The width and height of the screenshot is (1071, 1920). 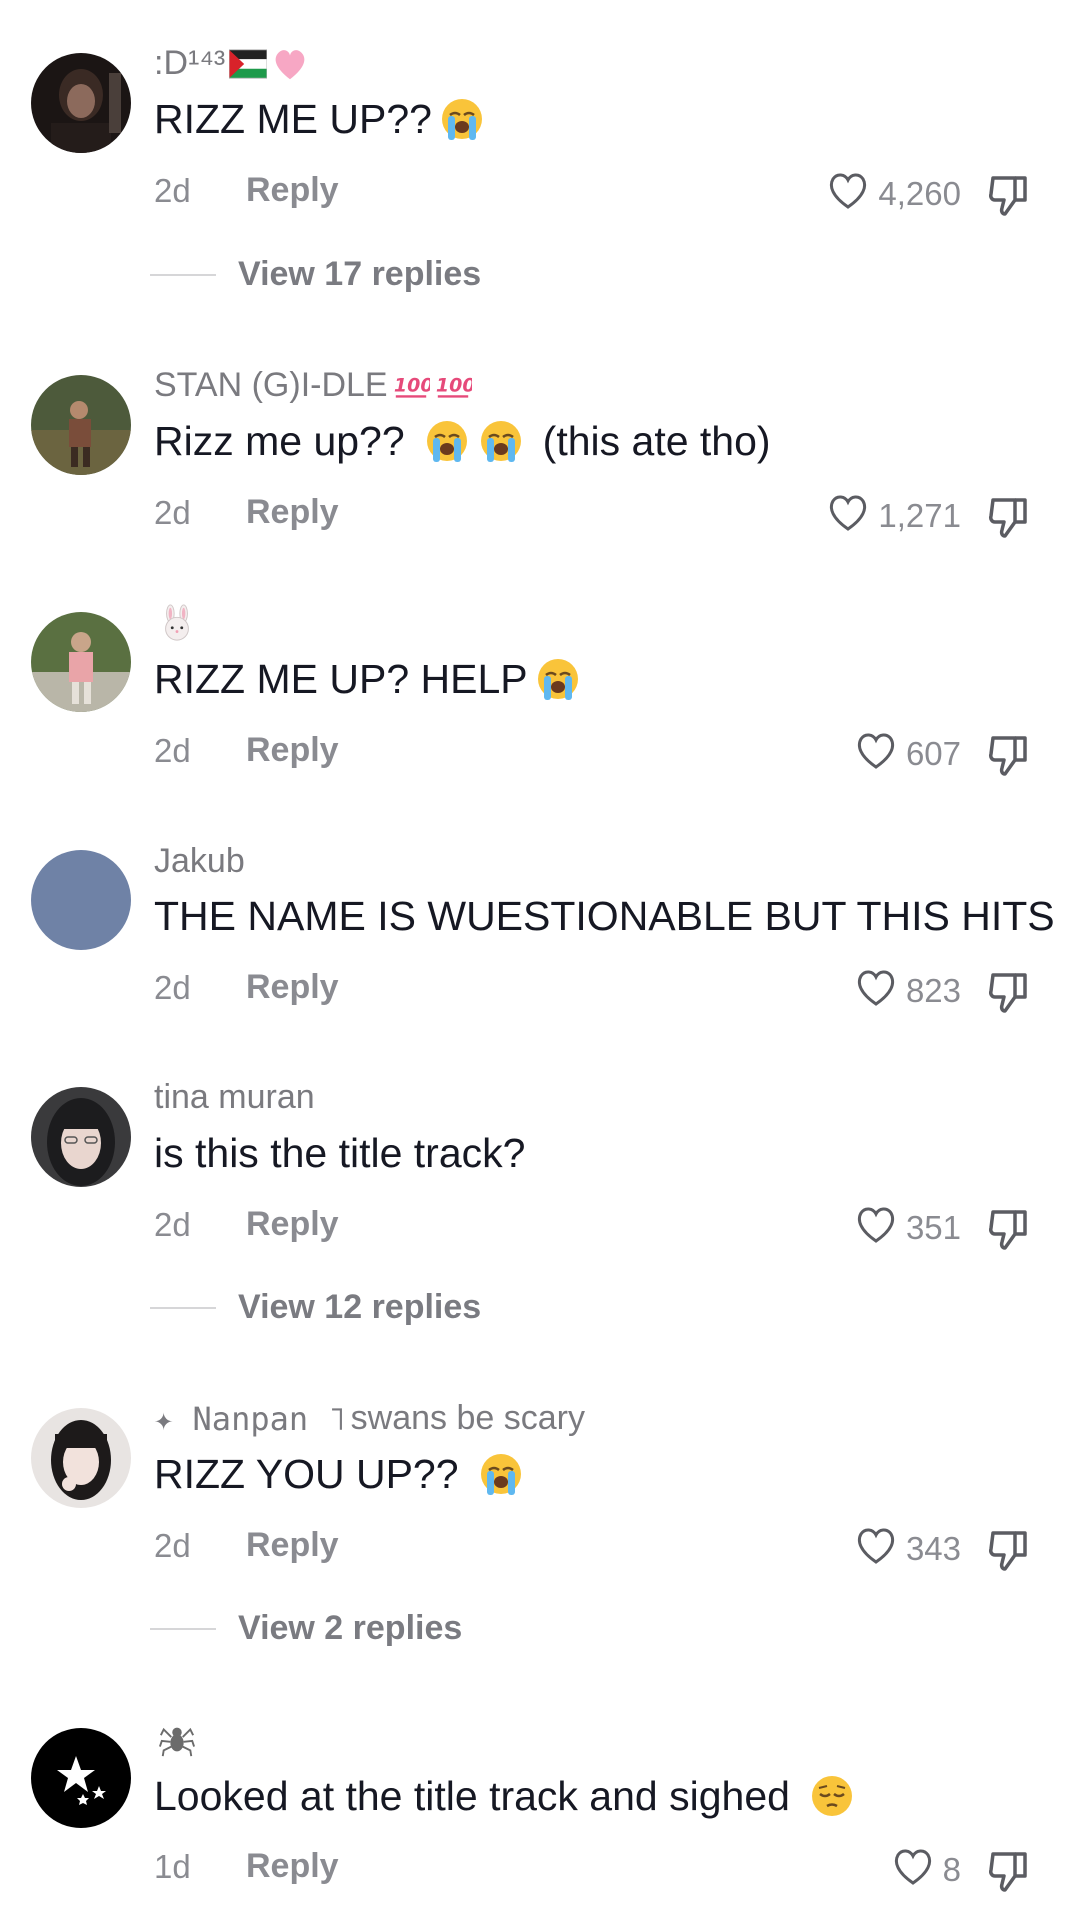 I want to click on comment-text: Looked at the title track and sighed, so click(x=505, y=1796).